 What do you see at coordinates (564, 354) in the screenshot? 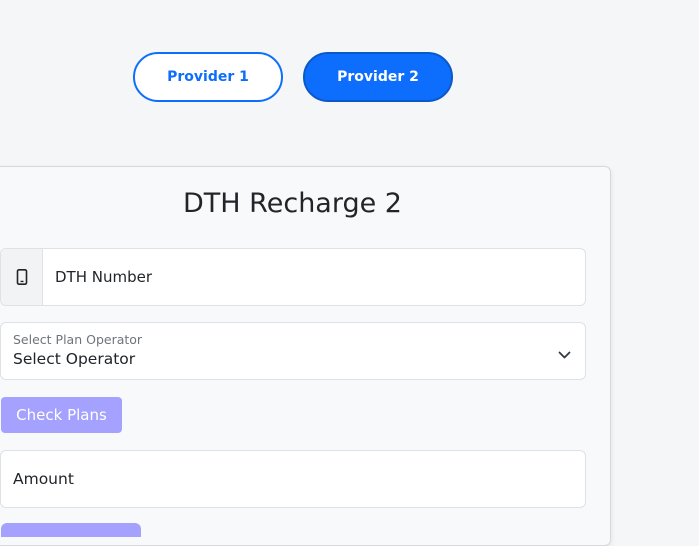
I see `chevron-down-icon` at bounding box center [564, 354].